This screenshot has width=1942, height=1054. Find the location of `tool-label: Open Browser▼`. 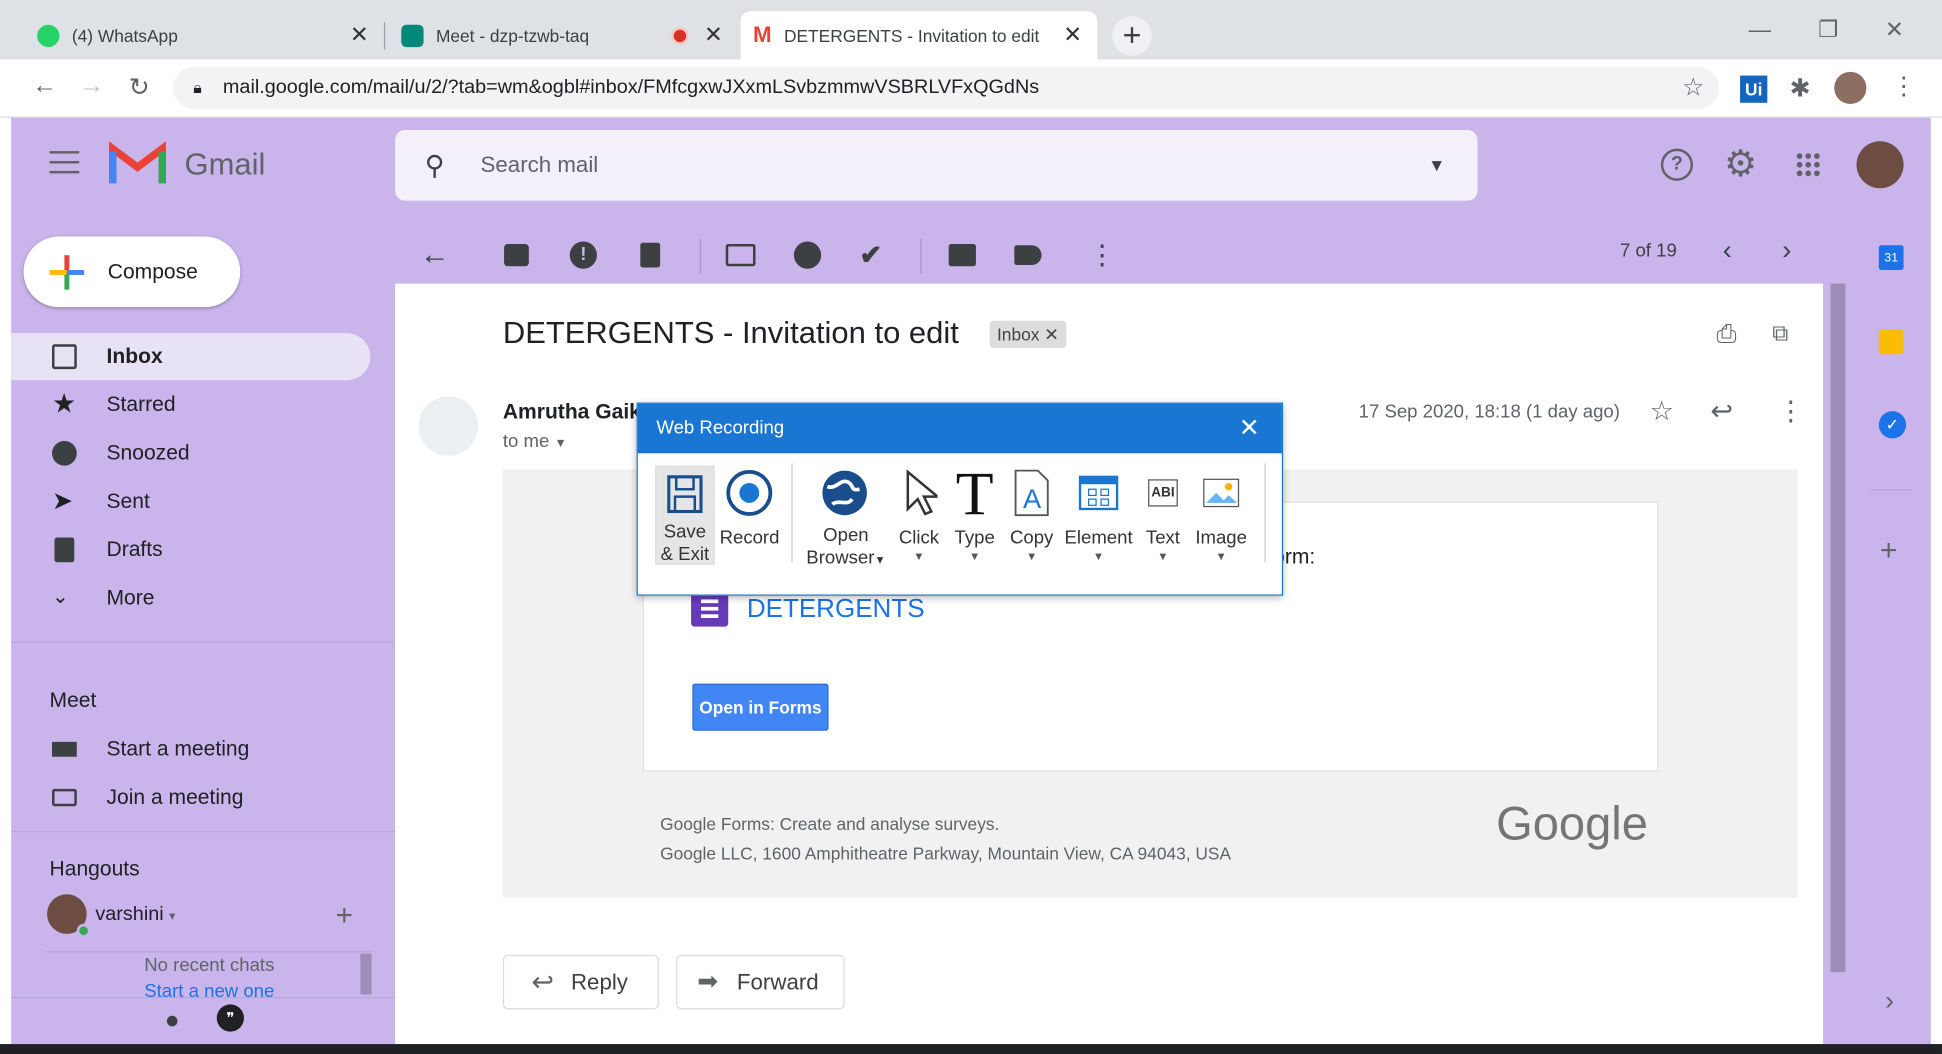

tool-label: Open Browser▼ is located at coordinates (846, 548).